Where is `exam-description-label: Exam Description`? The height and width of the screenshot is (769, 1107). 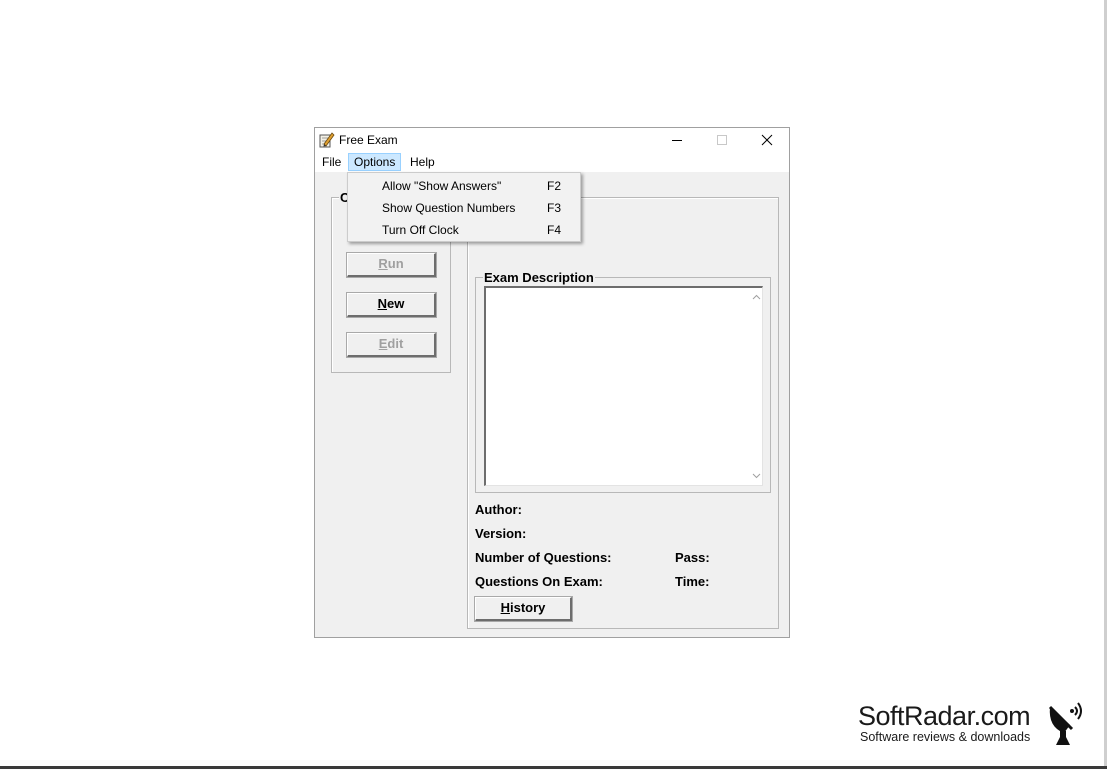
exam-description-label: Exam Description is located at coordinates (539, 277).